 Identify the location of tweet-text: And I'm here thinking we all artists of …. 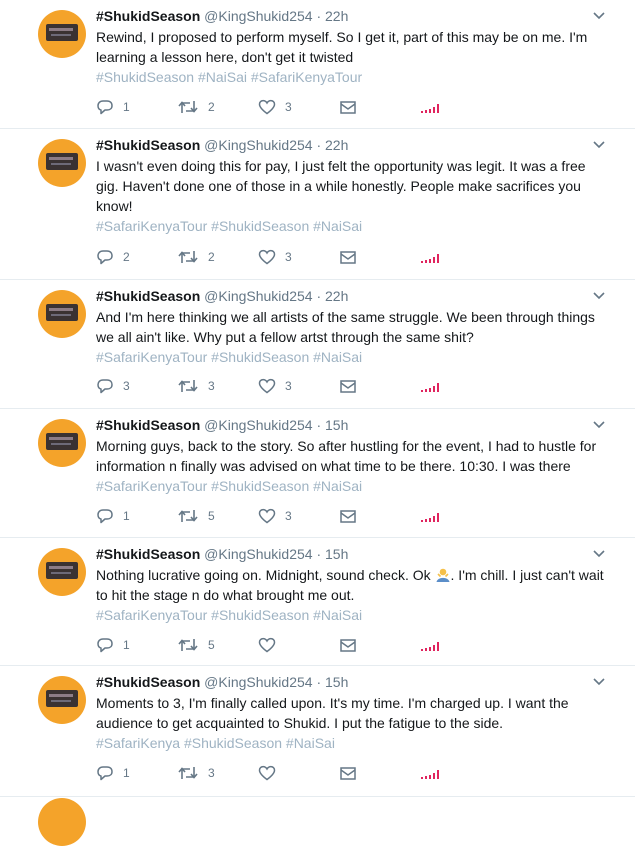
(345, 327).